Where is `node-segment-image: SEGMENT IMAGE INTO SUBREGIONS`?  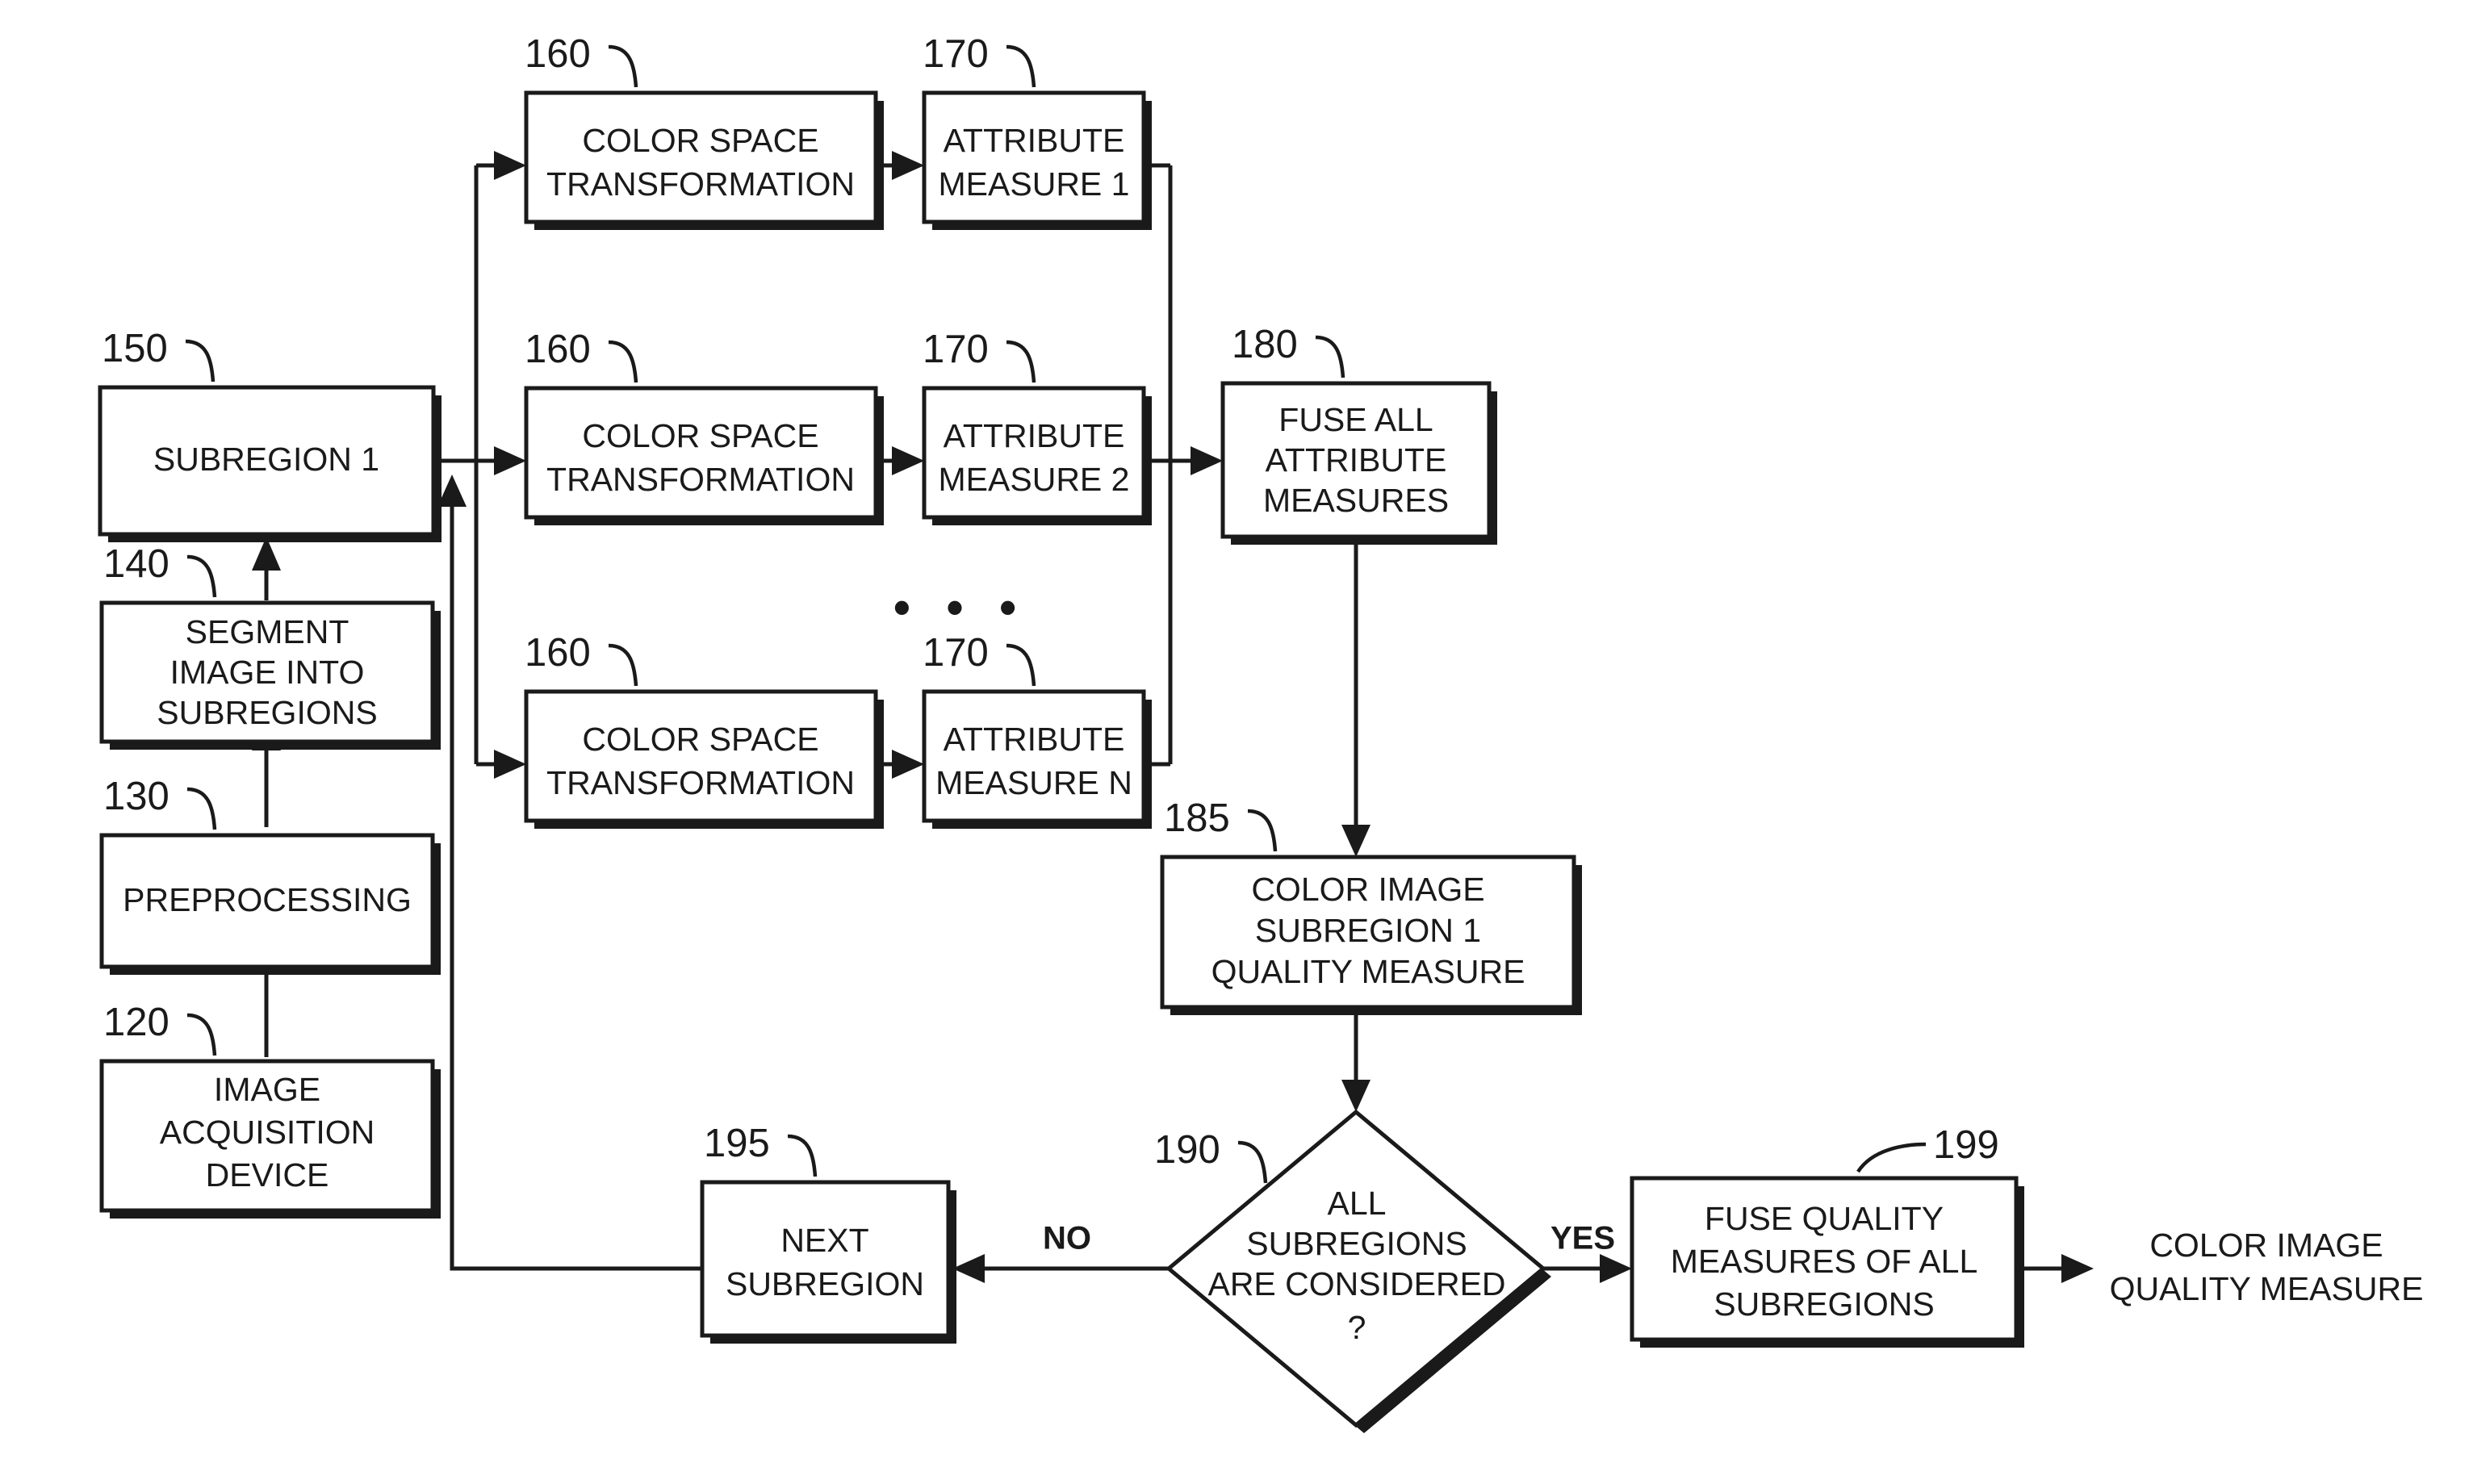
node-segment-image: SEGMENT IMAGE INTO SUBREGIONS is located at coordinates (270, 675).